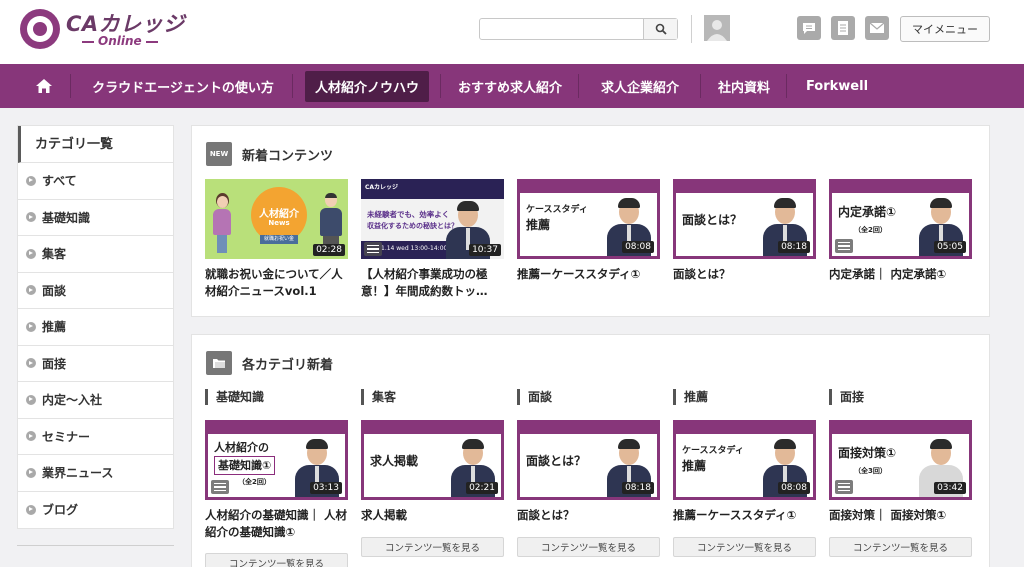  I want to click on nav-item-internal-docs: 社内資料, so click(744, 86).